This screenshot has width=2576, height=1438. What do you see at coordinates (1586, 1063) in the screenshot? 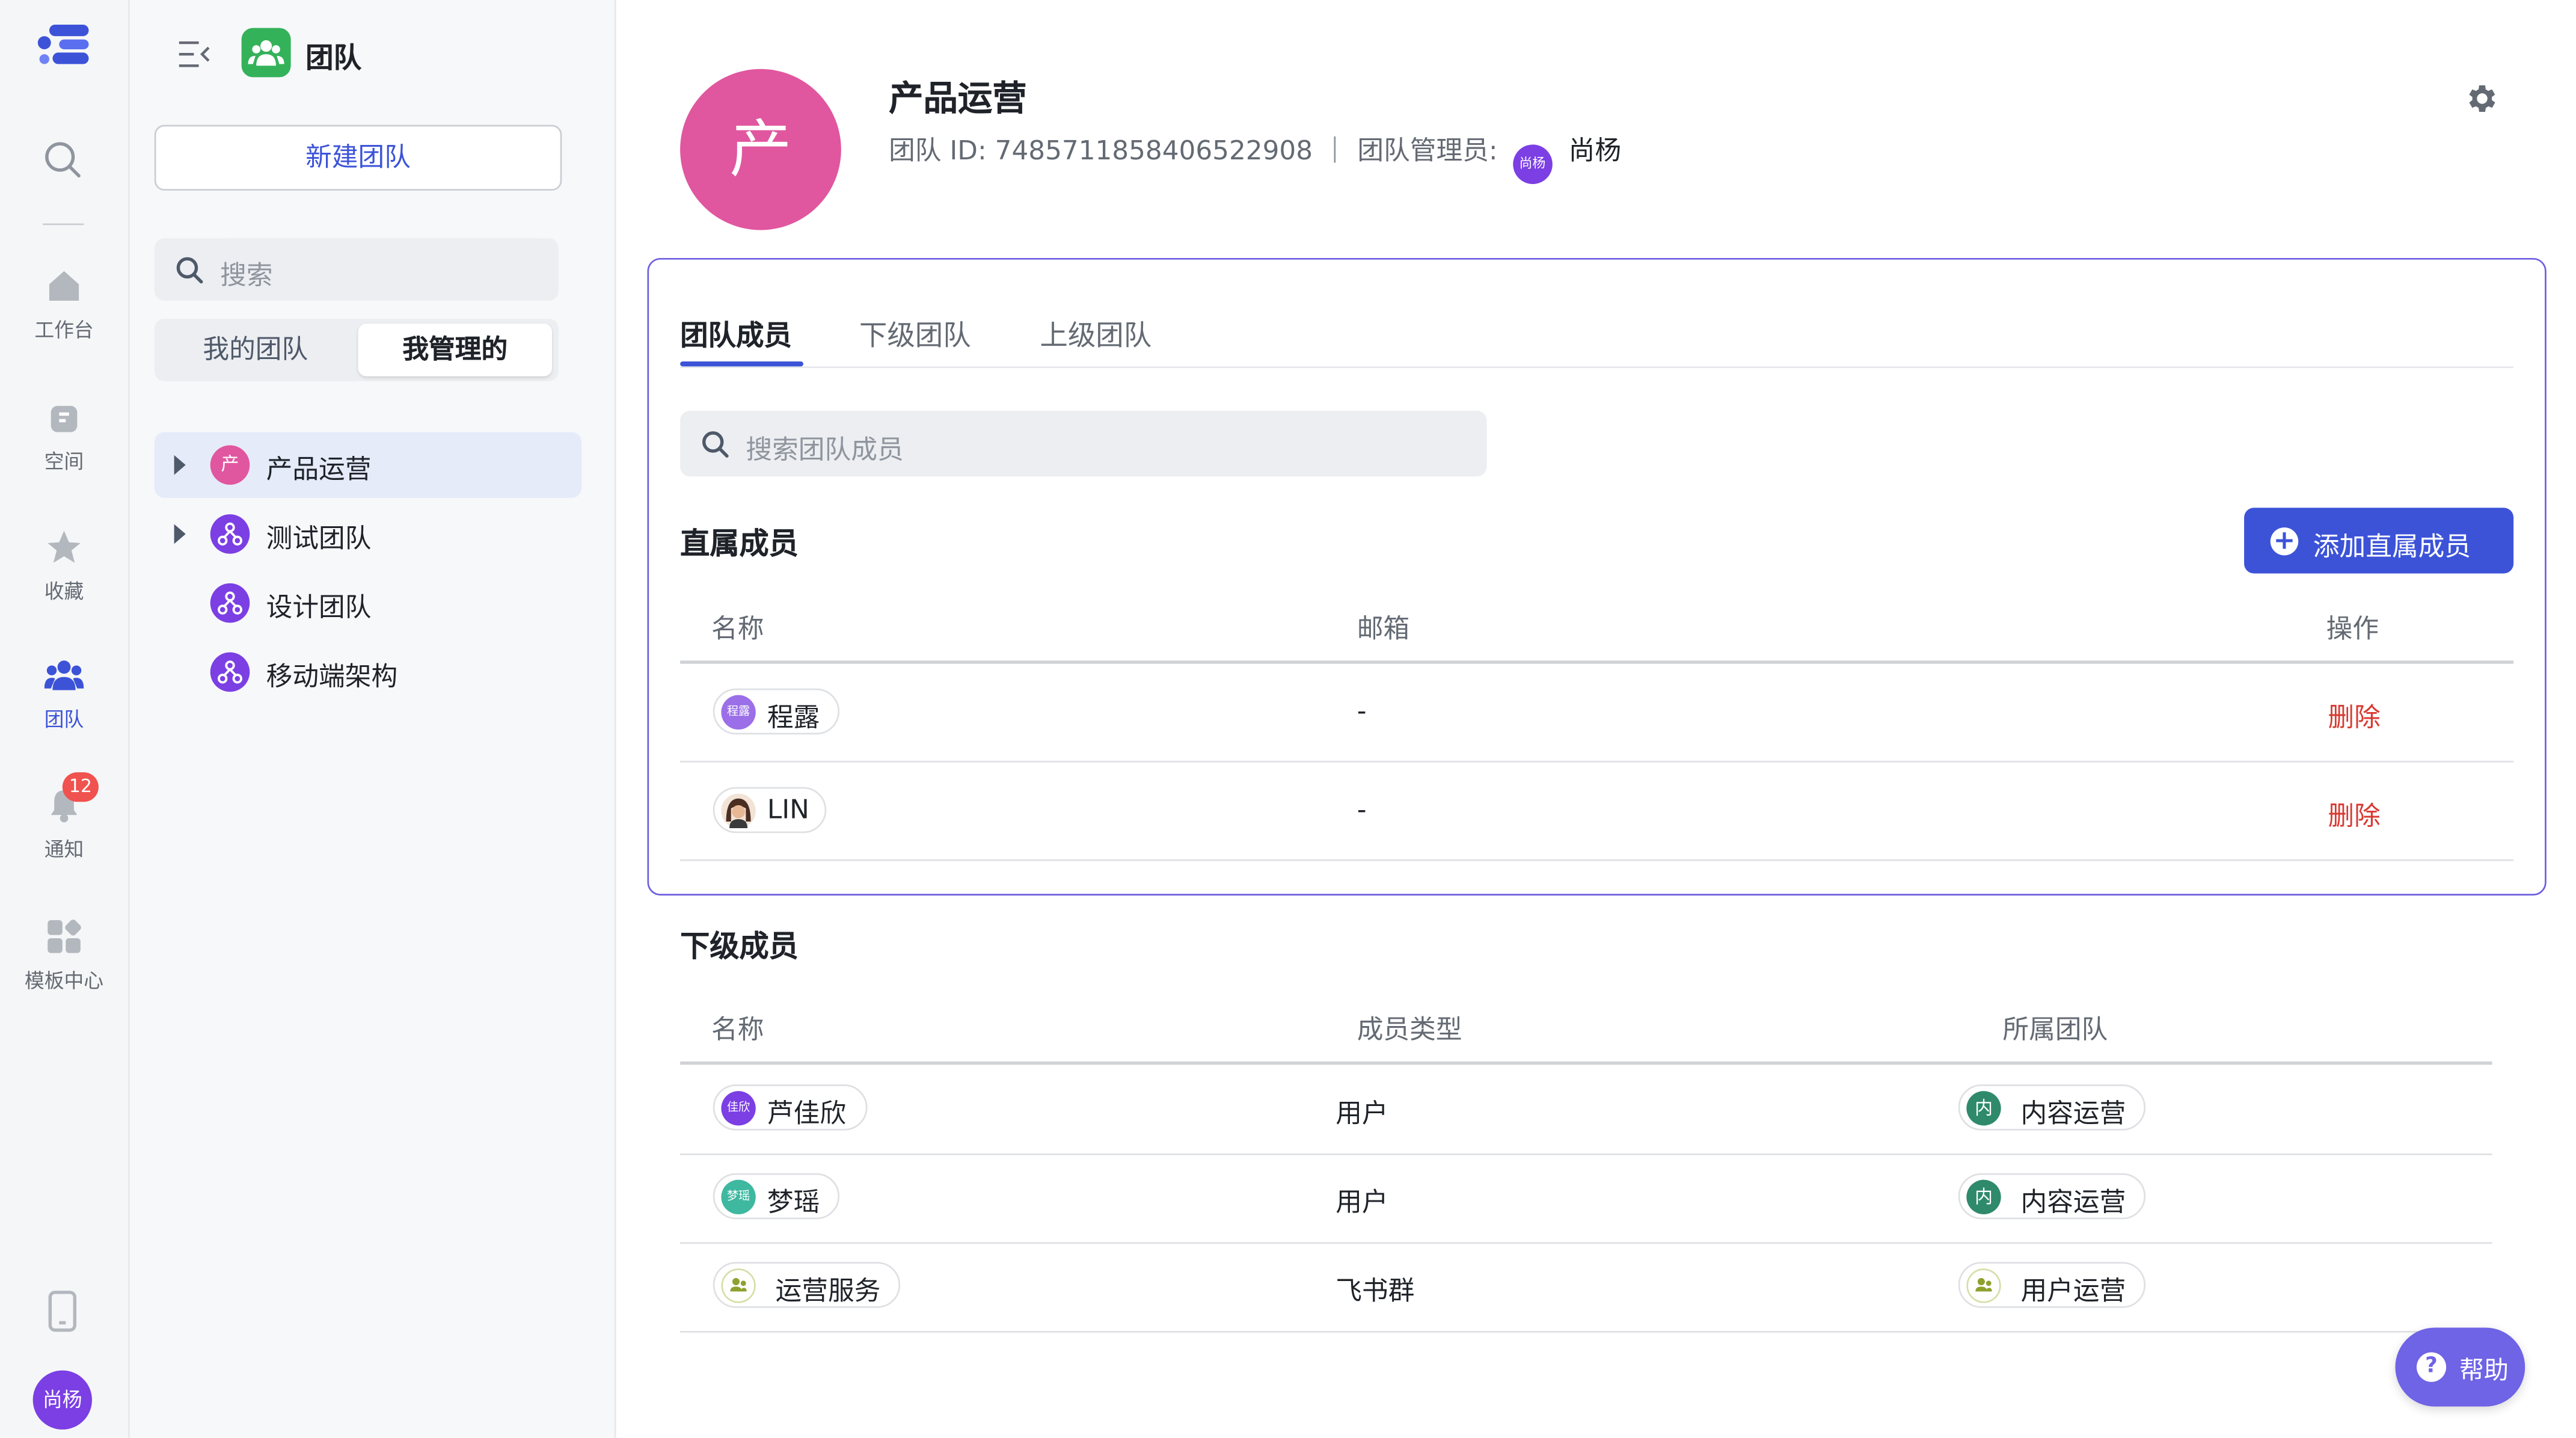
I see `table-header-divider` at bounding box center [1586, 1063].